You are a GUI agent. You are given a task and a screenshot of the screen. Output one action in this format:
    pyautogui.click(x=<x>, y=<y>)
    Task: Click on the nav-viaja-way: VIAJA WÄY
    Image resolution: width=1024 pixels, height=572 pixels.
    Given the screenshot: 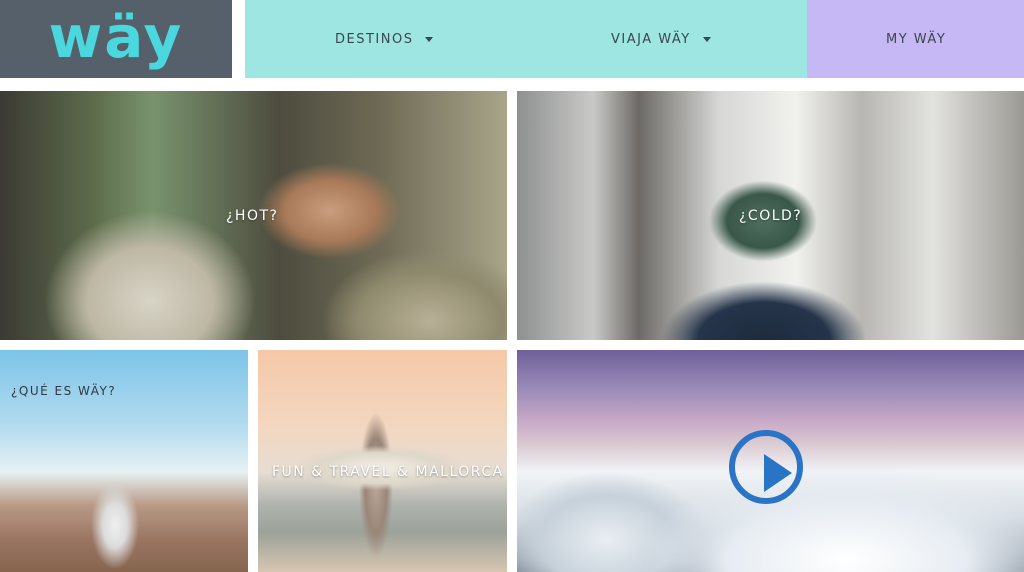 What is the action you would take?
    pyautogui.click(x=661, y=39)
    